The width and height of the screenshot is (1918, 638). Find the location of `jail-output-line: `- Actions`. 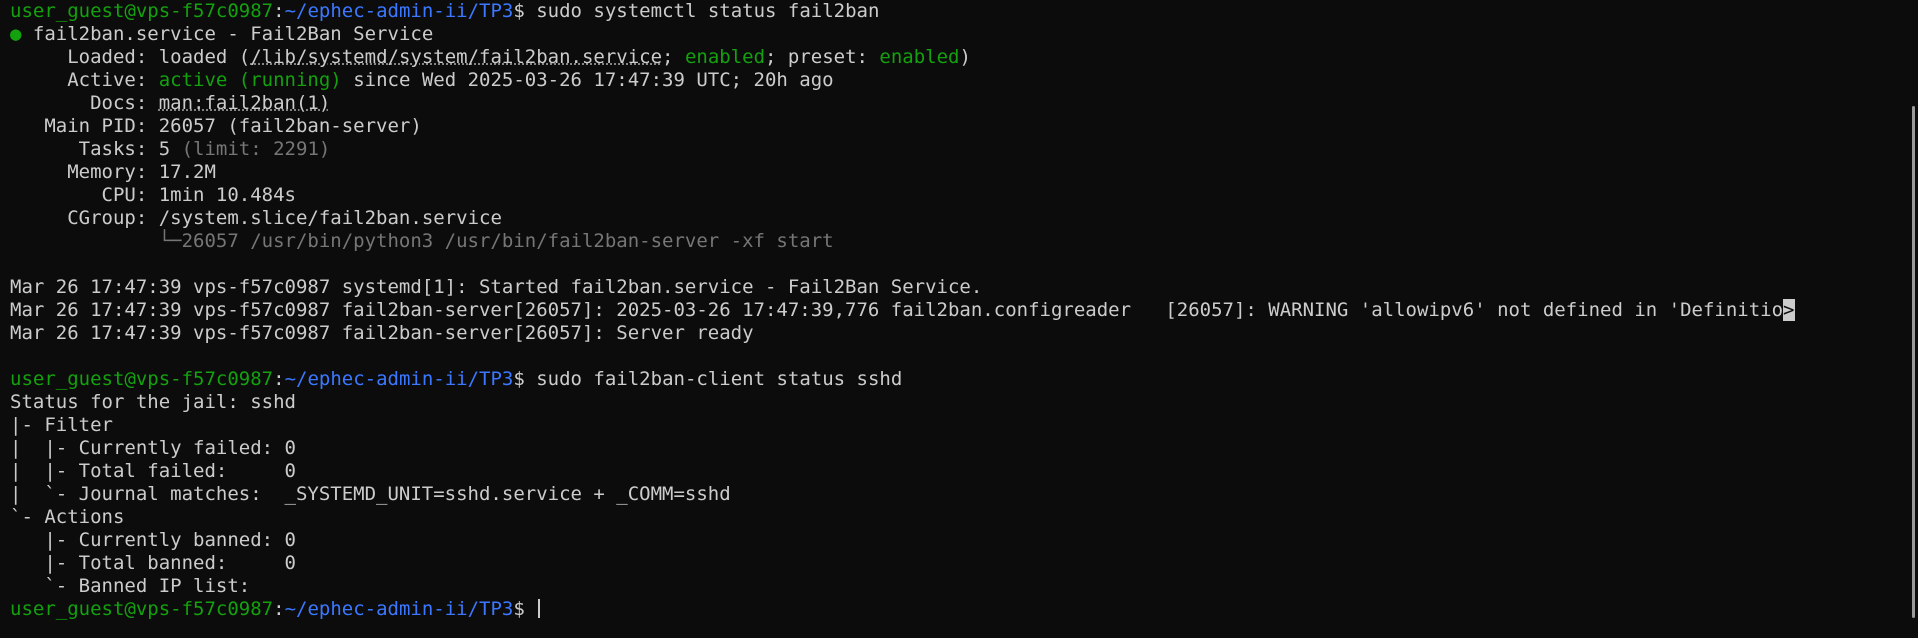

jail-output-line: `- Actions is located at coordinates (67, 517).